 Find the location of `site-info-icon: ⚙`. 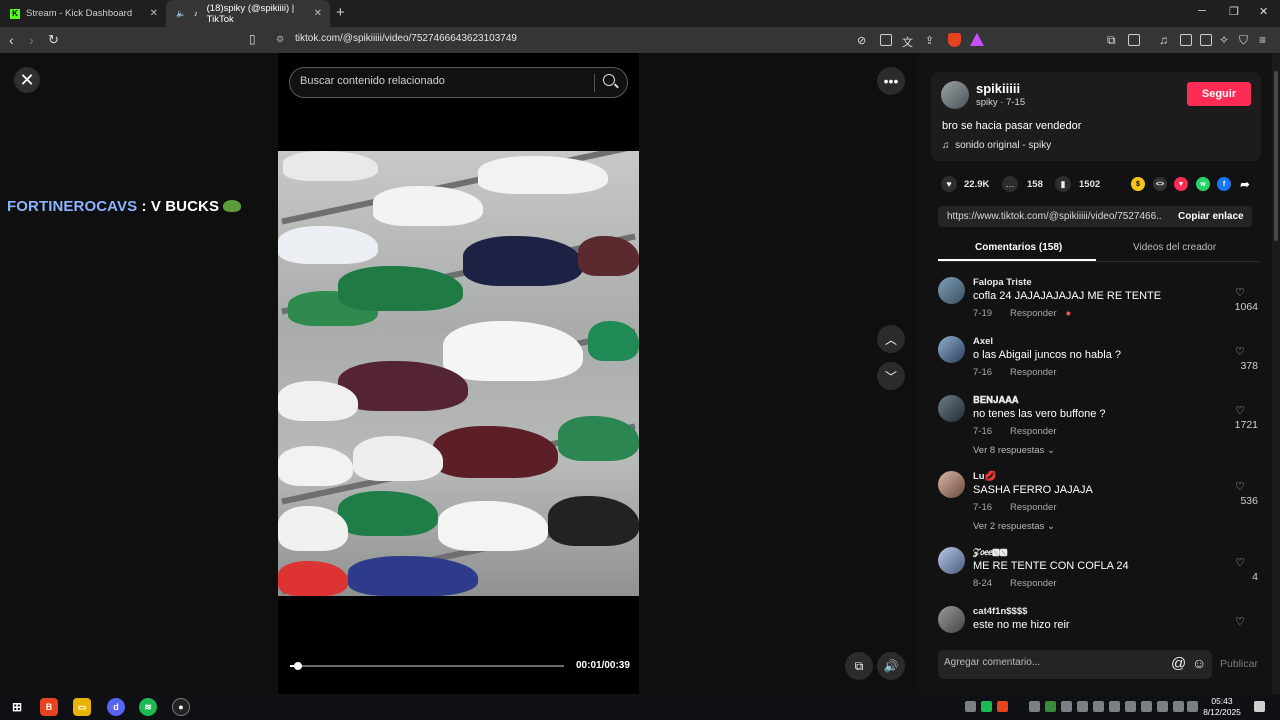

site-info-icon: ⚙ is located at coordinates (280, 39).